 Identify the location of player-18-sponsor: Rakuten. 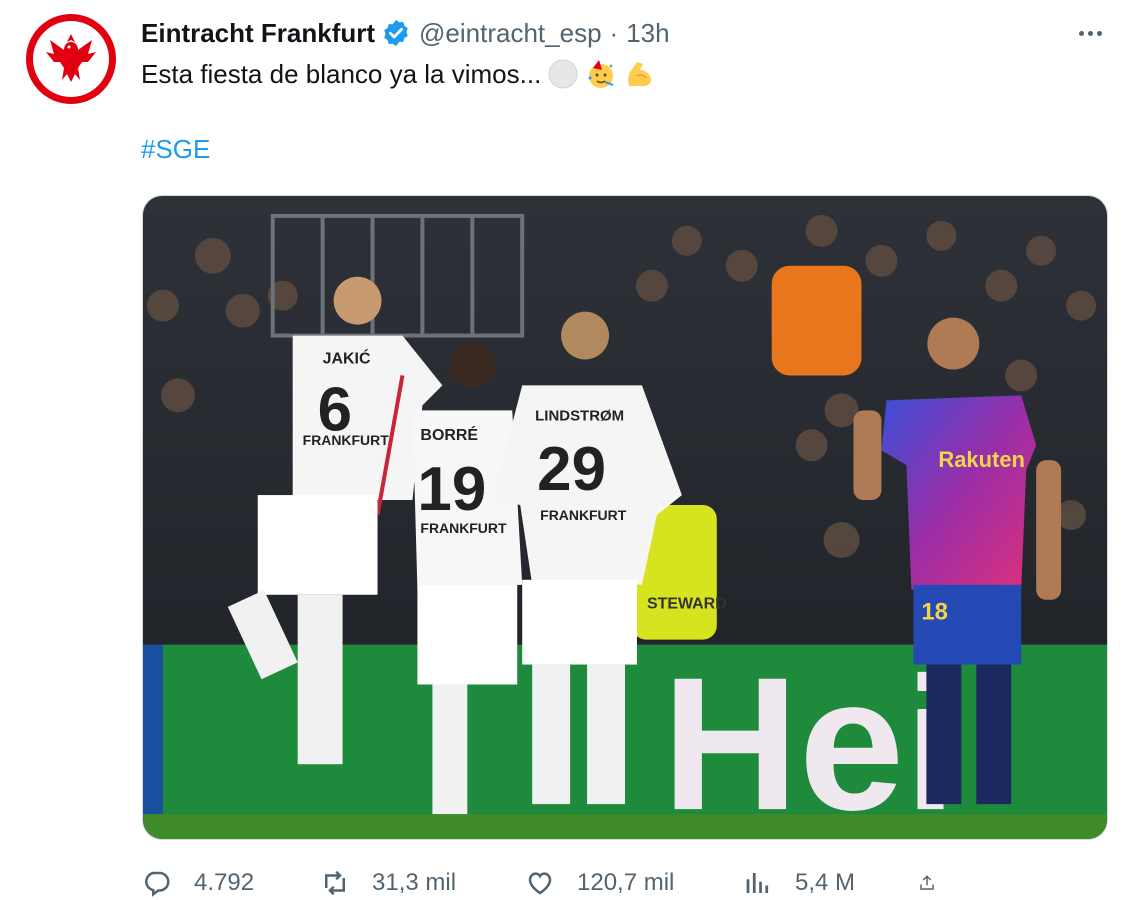
(981, 459).